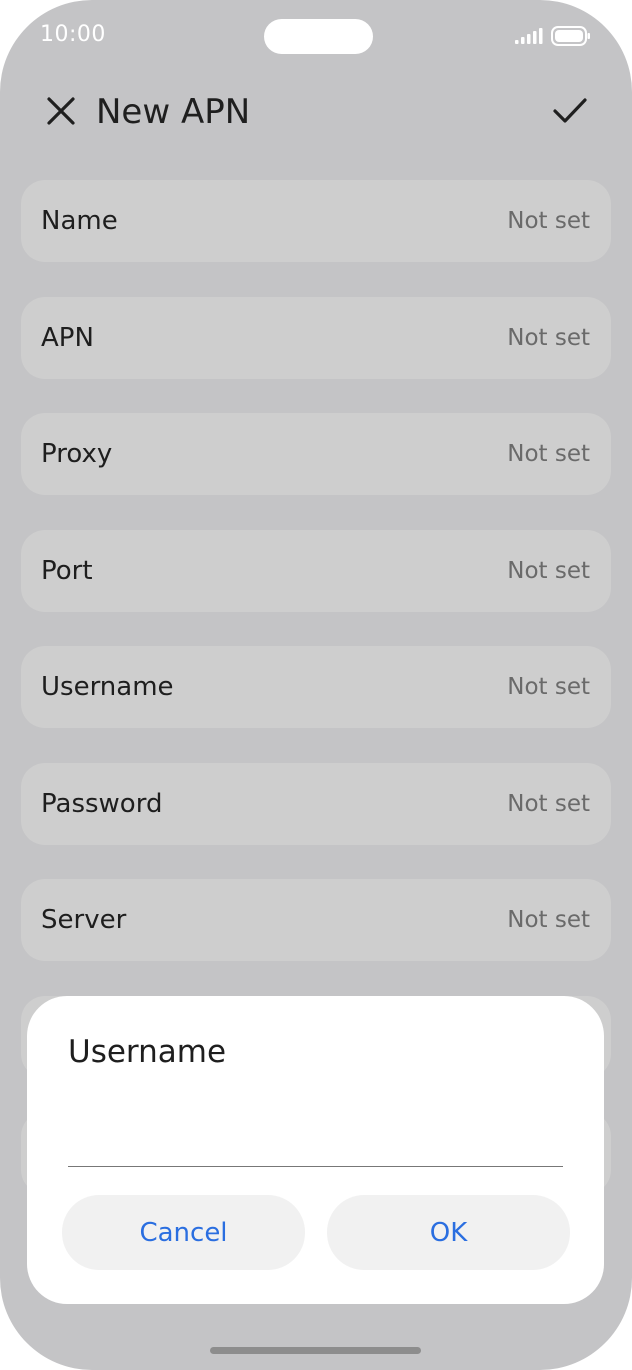 This screenshot has width=632, height=1370. Describe the element at coordinates (529, 36) in the screenshot. I see `signal-icon` at that location.